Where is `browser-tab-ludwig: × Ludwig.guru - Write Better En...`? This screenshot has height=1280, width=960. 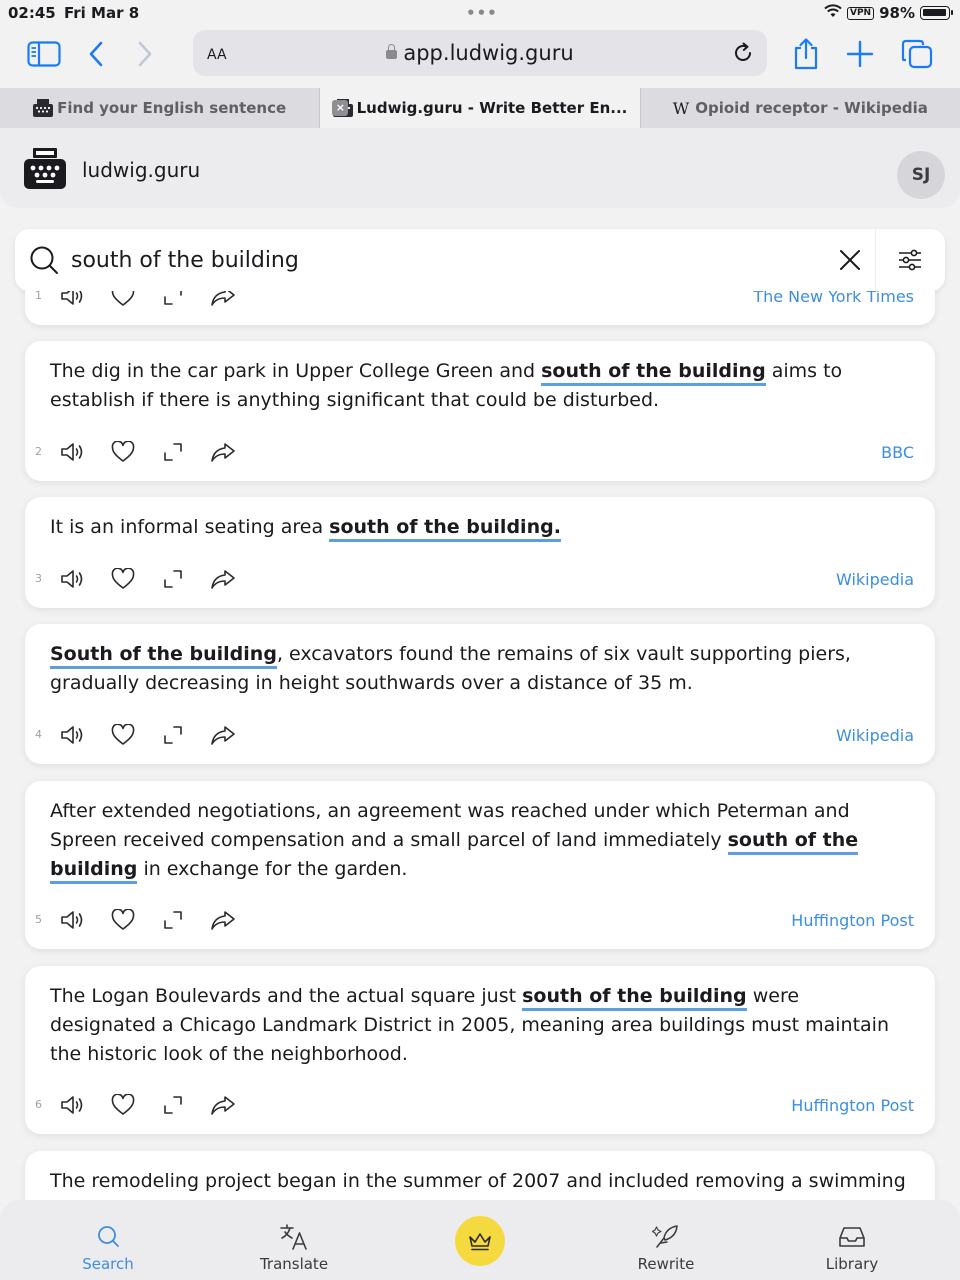
browser-tab-ludwig: × Ludwig.guru - Write Better En... is located at coordinates (480, 108).